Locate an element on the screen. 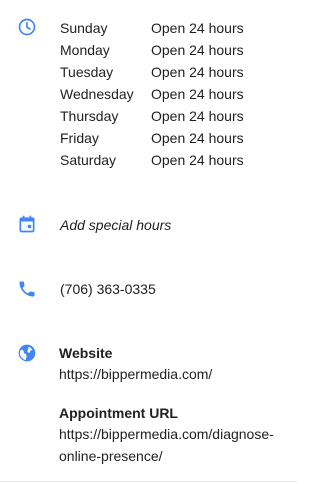 The height and width of the screenshot is (484, 320). day-label: Wednesday is located at coordinates (97, 94).